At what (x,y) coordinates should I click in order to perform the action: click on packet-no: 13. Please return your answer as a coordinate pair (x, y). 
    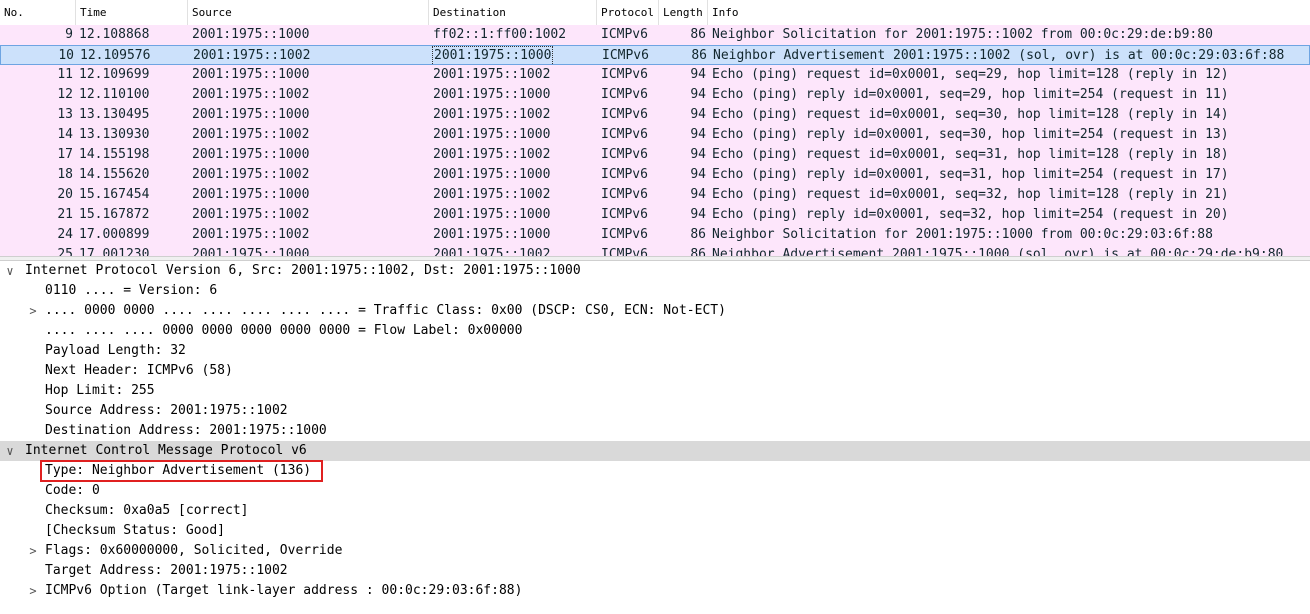
    Looking at the image, I should click on (65, 114).